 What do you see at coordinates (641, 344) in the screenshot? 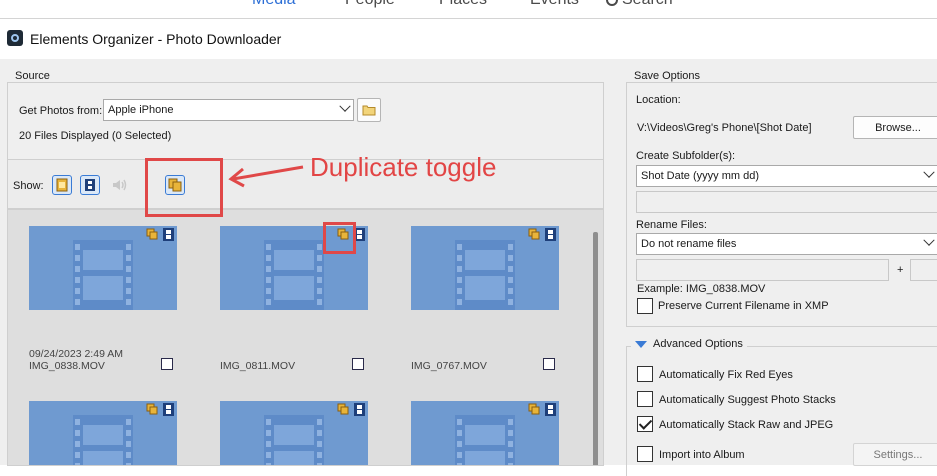
I see `collapse-triangle-icon` at bounding box center [641, 344].